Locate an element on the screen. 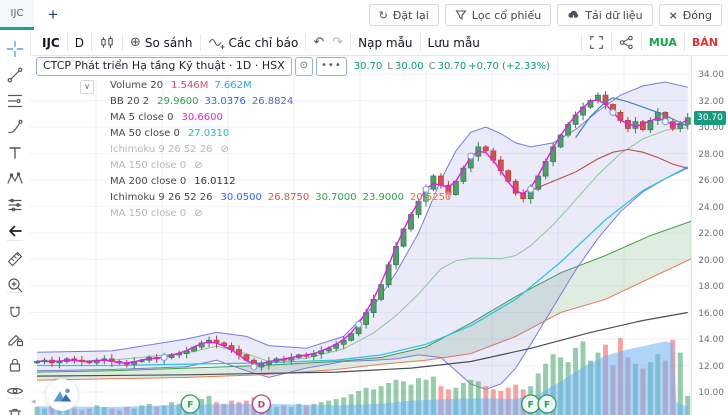  redo-button: ↷ is located at coordinates (337, 42).